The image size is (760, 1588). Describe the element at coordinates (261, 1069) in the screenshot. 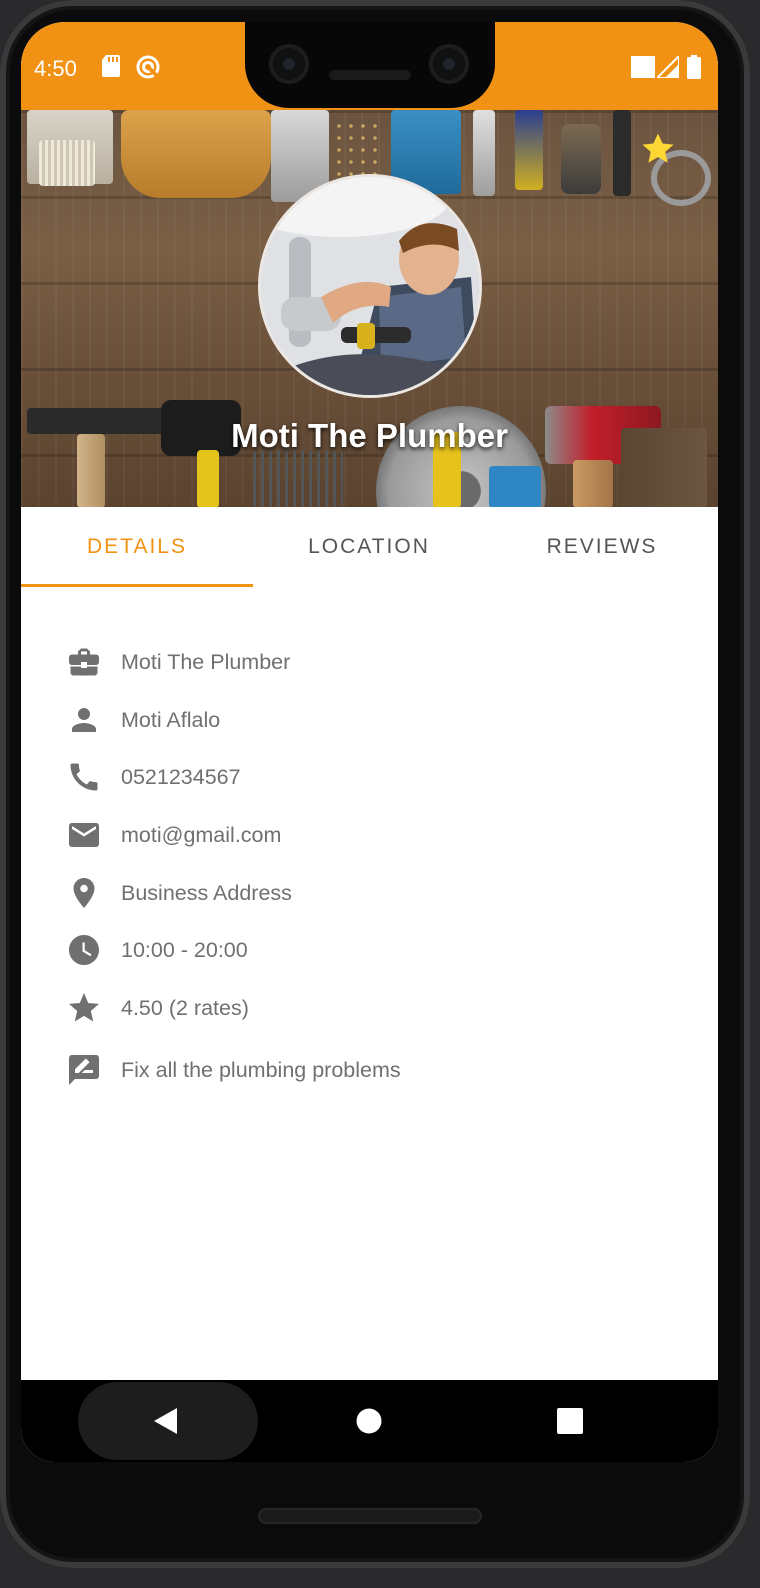

I see `description-text: Fix all the plumbing problems` at that location.